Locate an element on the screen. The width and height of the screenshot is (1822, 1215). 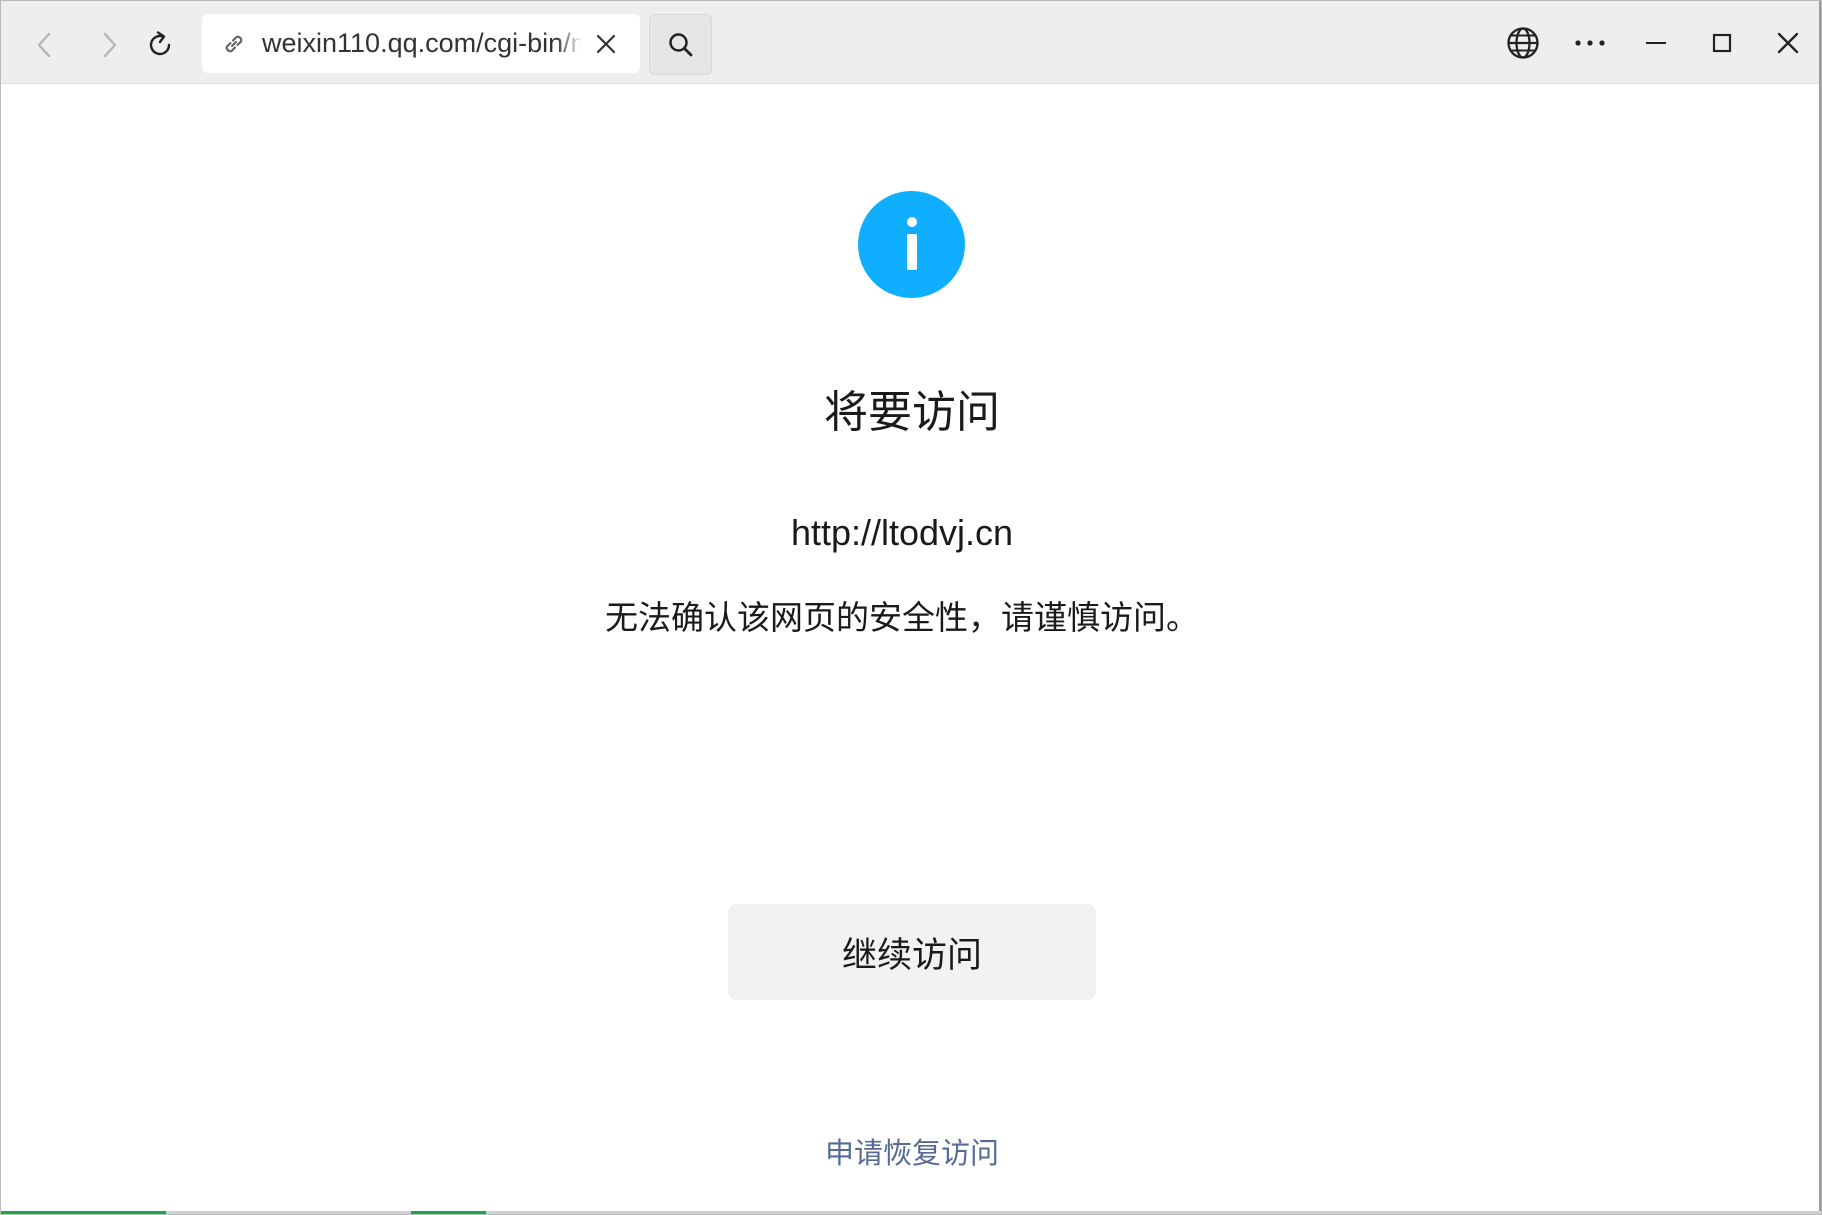
back-button is located at coordinates (45, 45).